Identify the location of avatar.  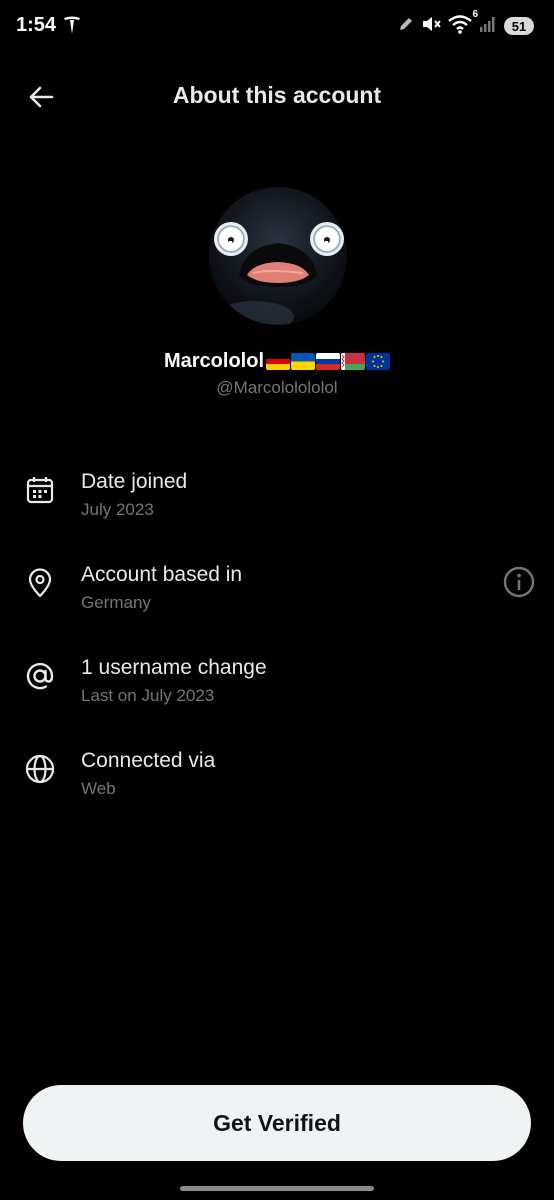
(278, 256).